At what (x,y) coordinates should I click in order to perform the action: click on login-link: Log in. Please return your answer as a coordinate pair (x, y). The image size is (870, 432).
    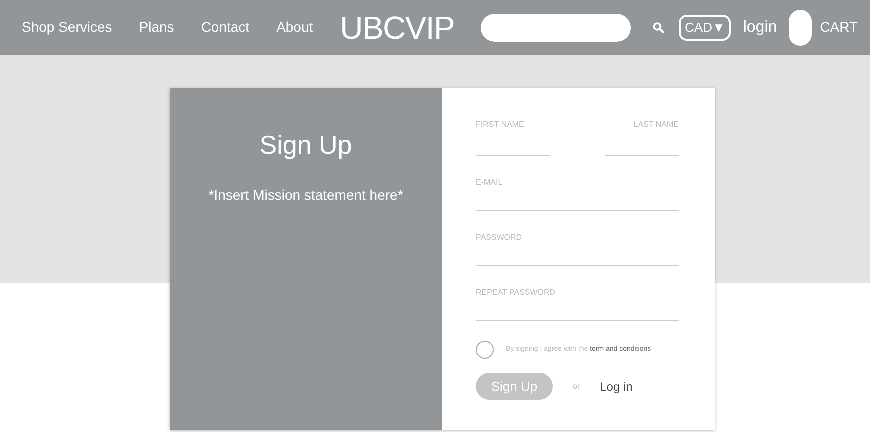
    Looking at the image, I should click on (616, 387).